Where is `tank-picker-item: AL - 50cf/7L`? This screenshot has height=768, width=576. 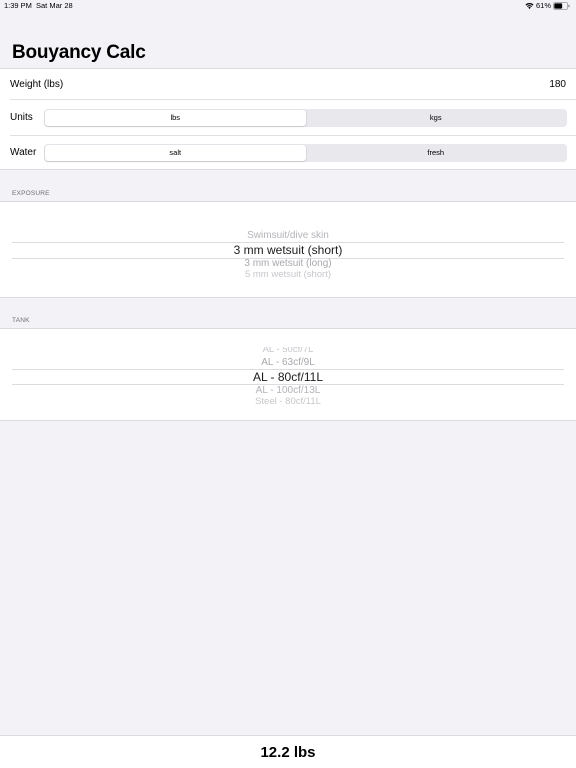 tank-picker-item: AL - 50cf/7L is located at coordinates (288, 351).